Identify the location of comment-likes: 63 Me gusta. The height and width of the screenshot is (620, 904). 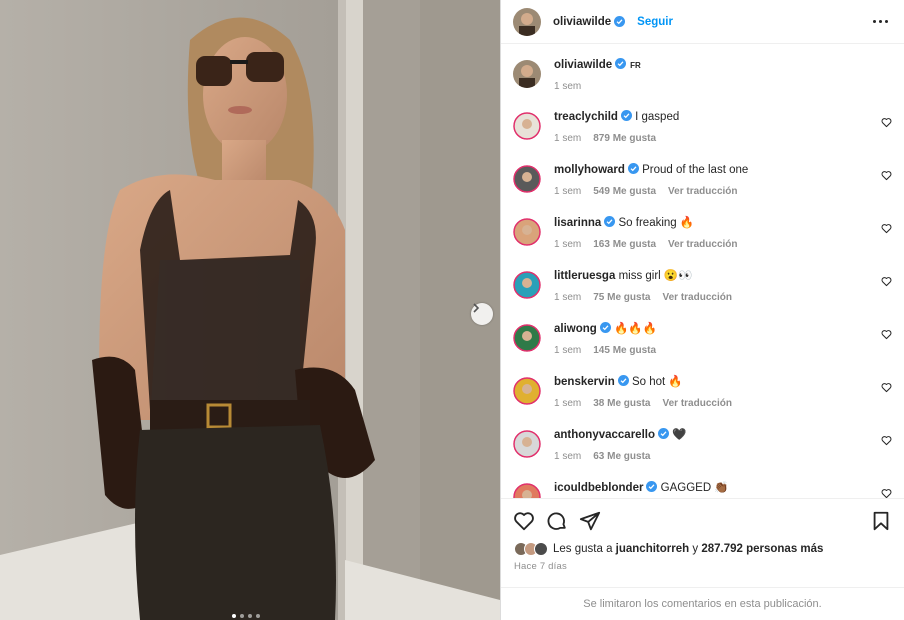
(621, 456).